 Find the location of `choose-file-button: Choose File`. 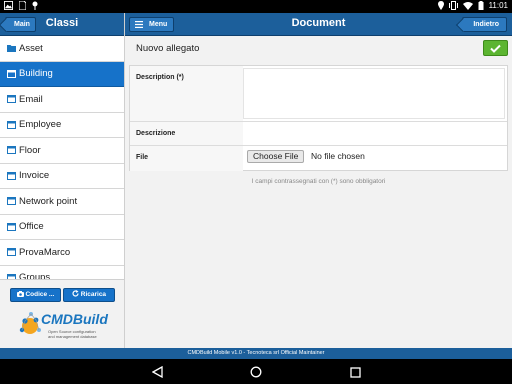

choose-file-button: Choose File is located at coordinates (276, 156).